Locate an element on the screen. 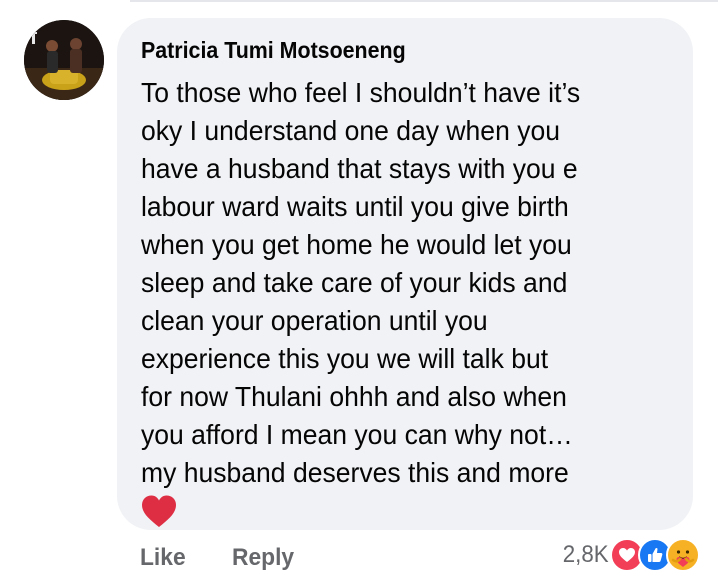 The height and width of the screenshot is (580, 718). author-name: Patricia Tumi Motsoeneng is located at coordinates (387, 50).